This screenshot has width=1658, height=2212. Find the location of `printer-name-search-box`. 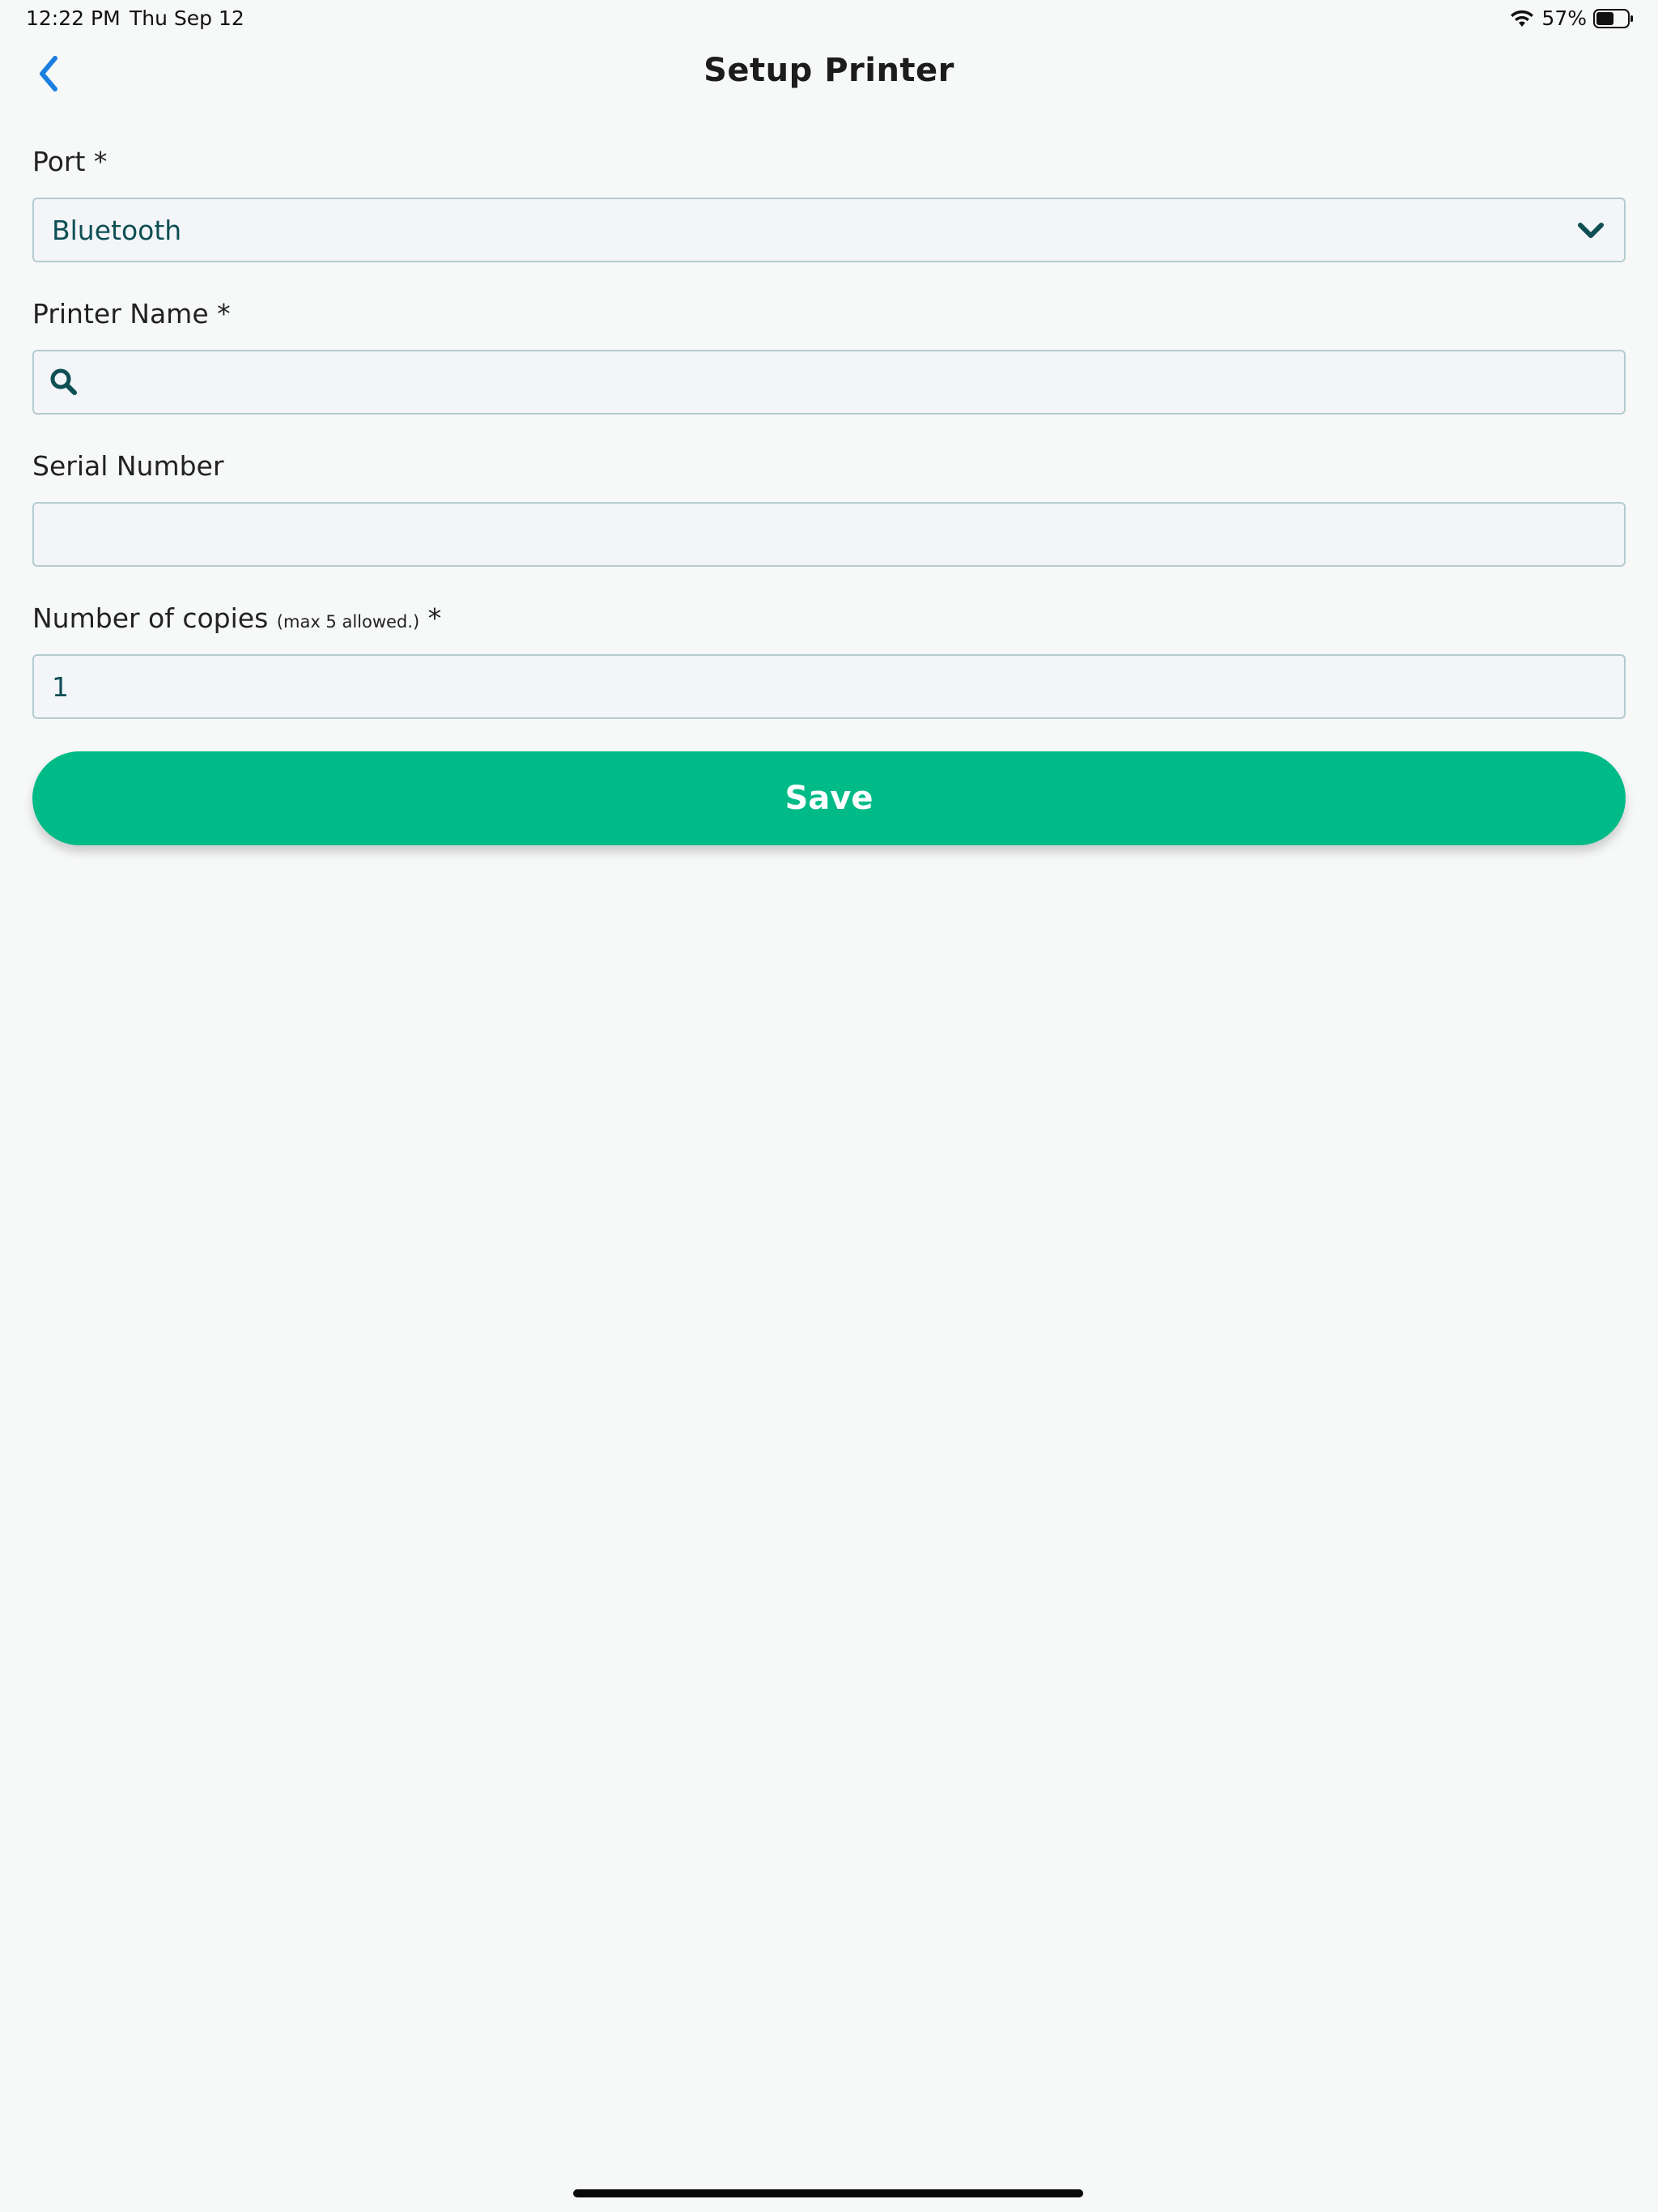

printer-name-search-box is located at coordinates (829, 383).